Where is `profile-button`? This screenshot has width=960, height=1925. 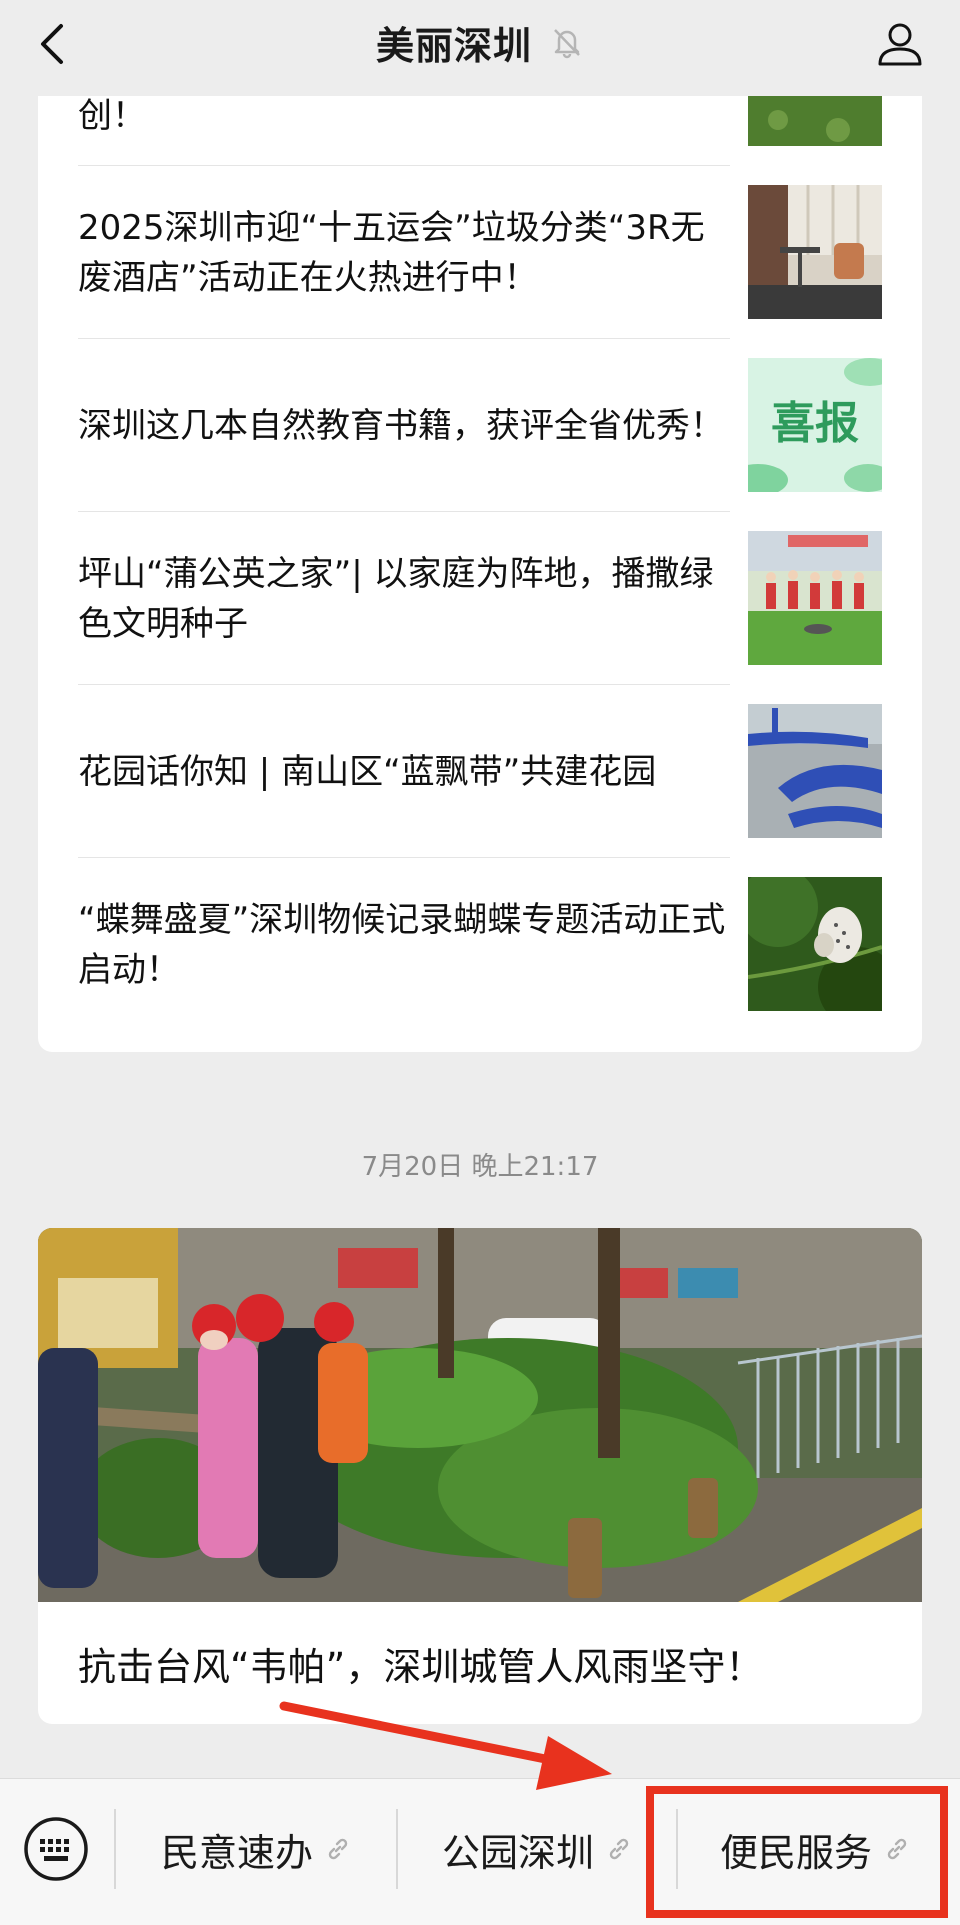 profile-button is located at coordinates (900, 44).